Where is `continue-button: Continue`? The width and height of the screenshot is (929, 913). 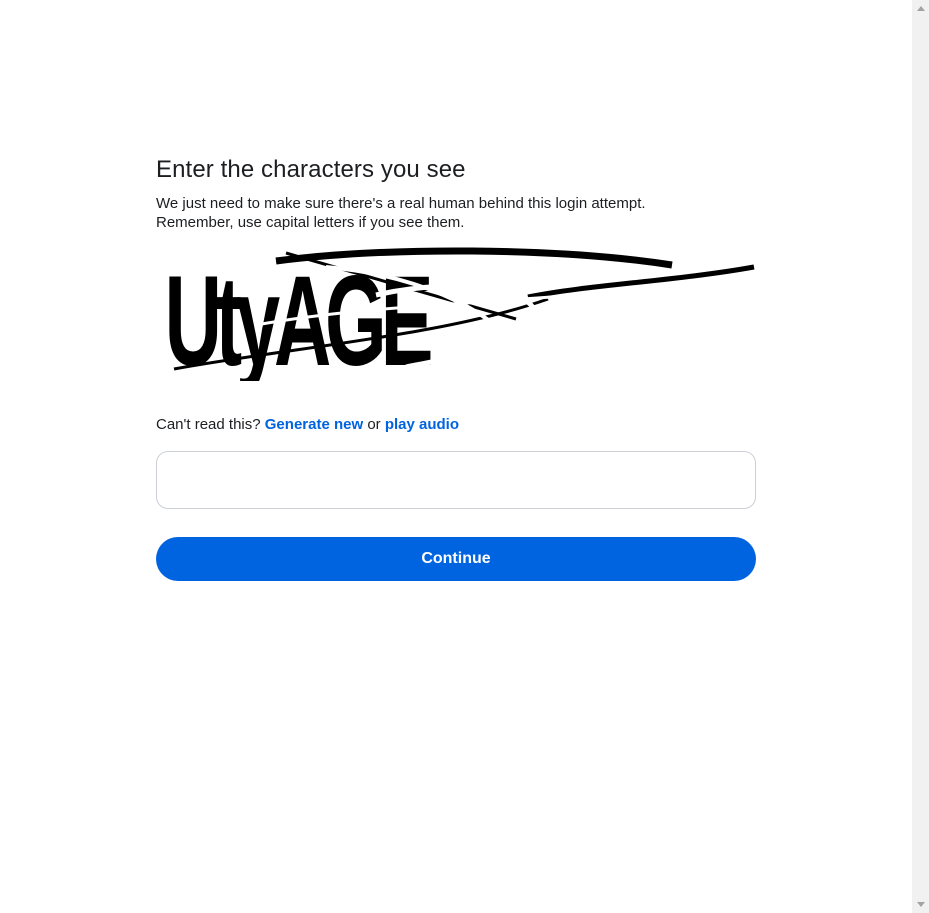
continue-button: Continue is located at coordinates (456, 559).